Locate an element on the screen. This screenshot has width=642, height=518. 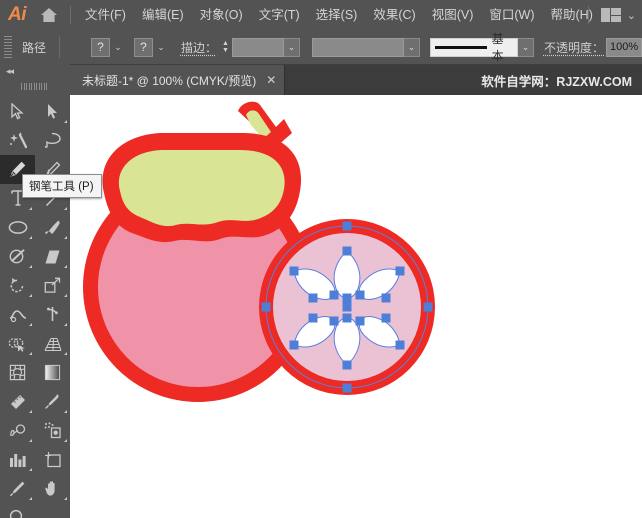
tool-mesh-tool is located at coordinates (17, 372).